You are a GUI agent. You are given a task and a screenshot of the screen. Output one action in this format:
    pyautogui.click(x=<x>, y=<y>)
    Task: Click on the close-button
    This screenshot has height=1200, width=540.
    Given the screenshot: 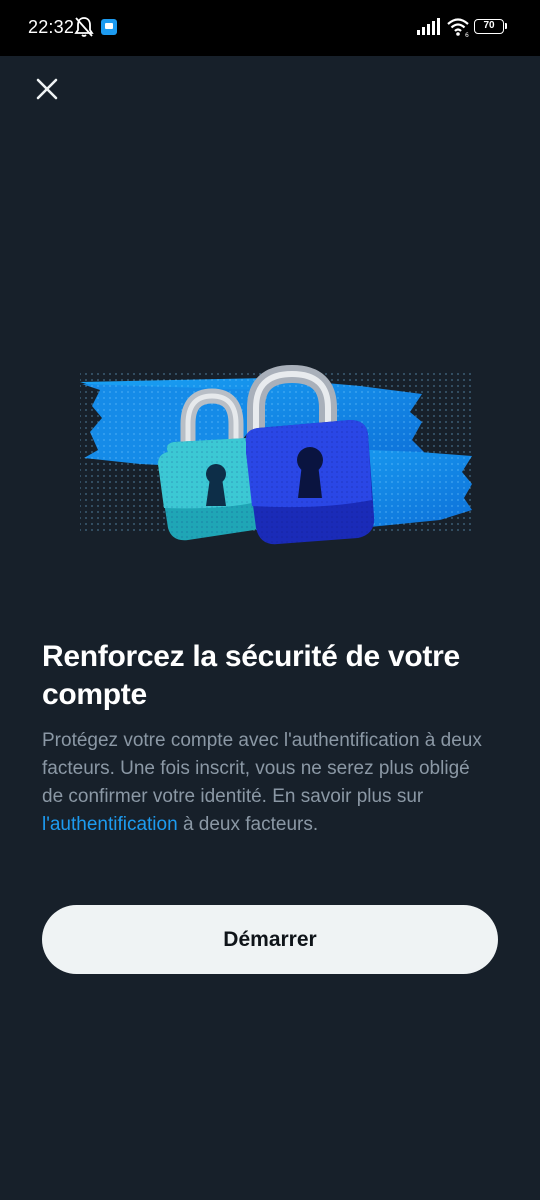 What is the action you would take?
    pyautogui.click(x=47, y=89)
    